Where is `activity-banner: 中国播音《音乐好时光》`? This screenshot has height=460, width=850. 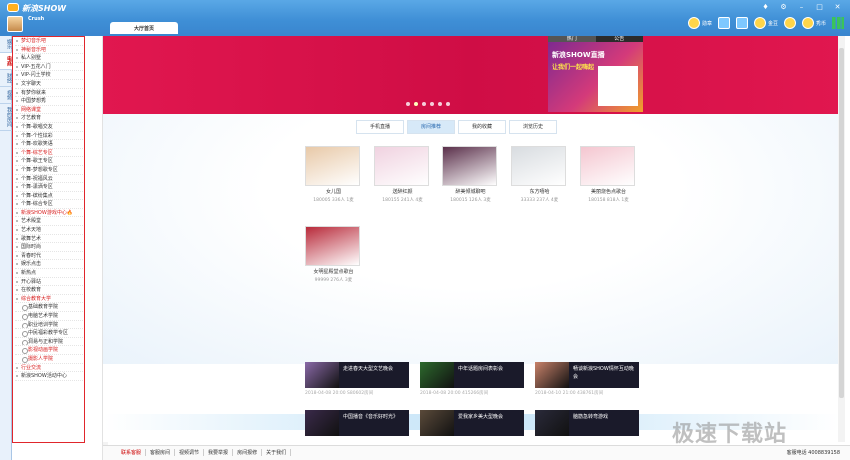
activity-banner: 中国播音《音乐好时光》 is located at coordinates (357, 423).